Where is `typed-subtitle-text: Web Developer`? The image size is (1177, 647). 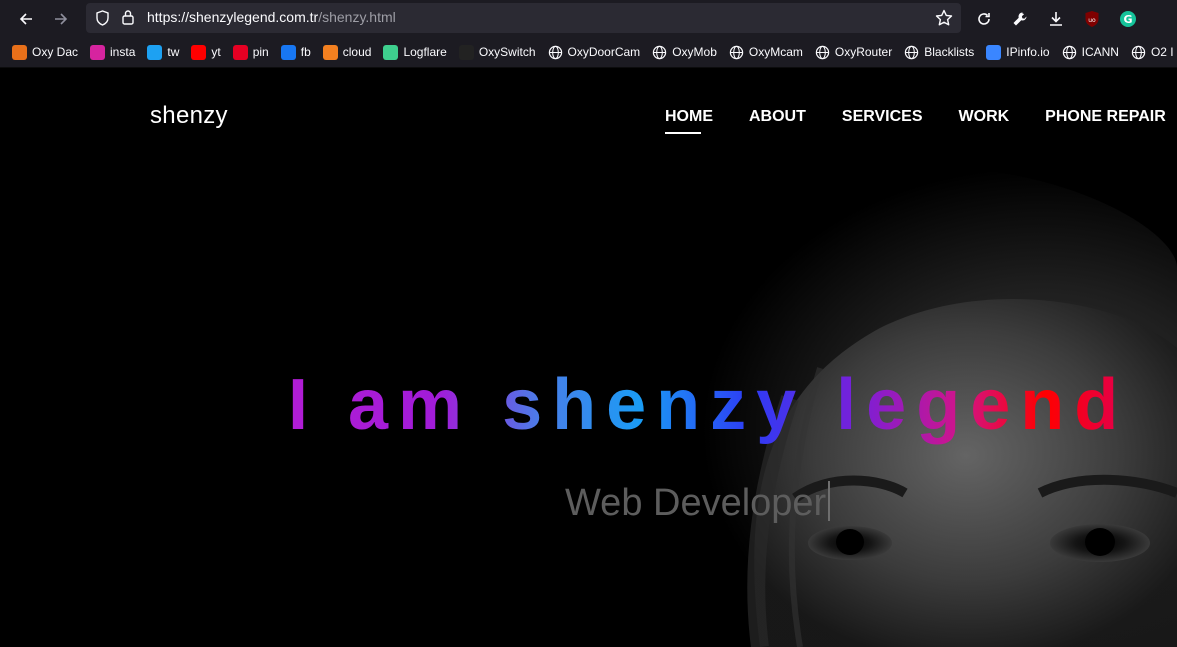
typed-subtitle-text: Web Developer is located at coordinates (696, 503).